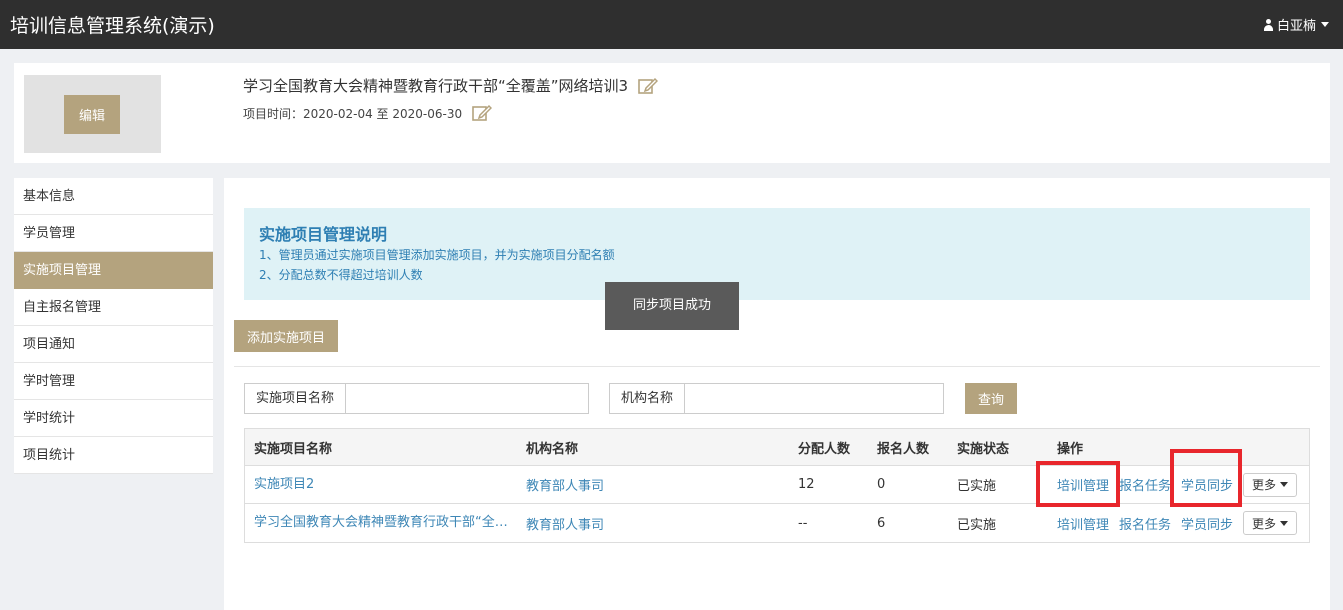  What do you see at coordinates (777, 366) in the screenshot?
I see `divider` at bounding box center [777, 366].